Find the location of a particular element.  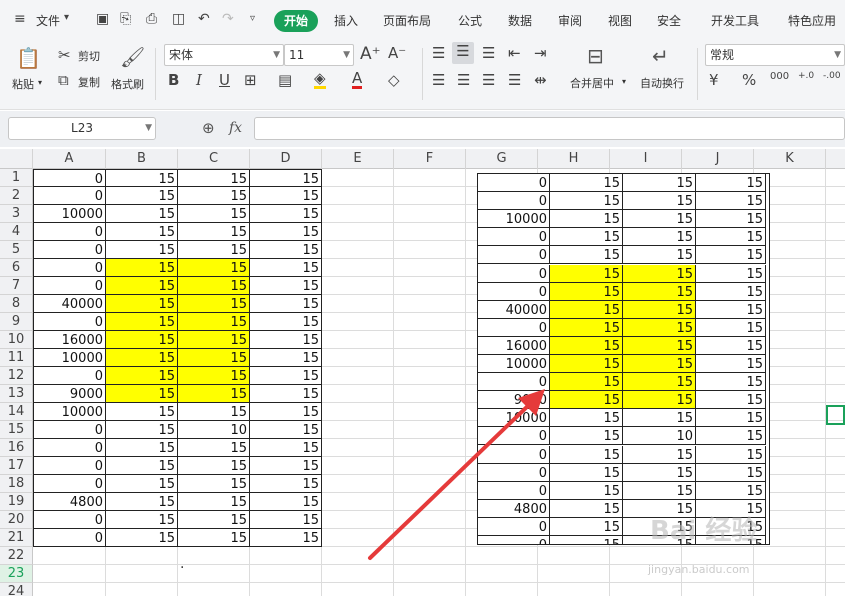

baidu-watermark-logo: Bai 经验 is located at coordinates (704, 531).